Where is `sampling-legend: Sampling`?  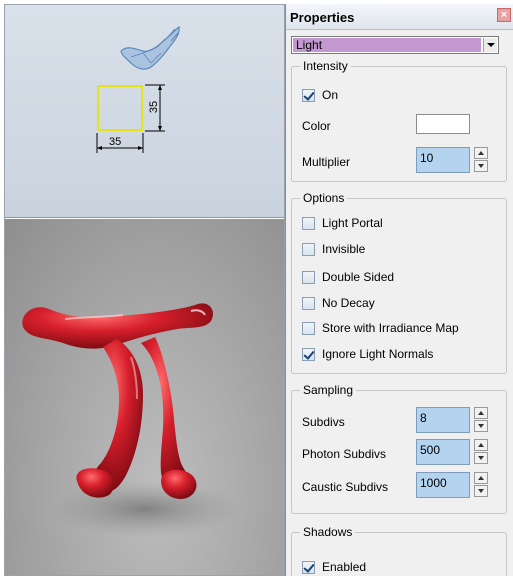
sampling-legend: Sampling is located at coordinates (328, 390).